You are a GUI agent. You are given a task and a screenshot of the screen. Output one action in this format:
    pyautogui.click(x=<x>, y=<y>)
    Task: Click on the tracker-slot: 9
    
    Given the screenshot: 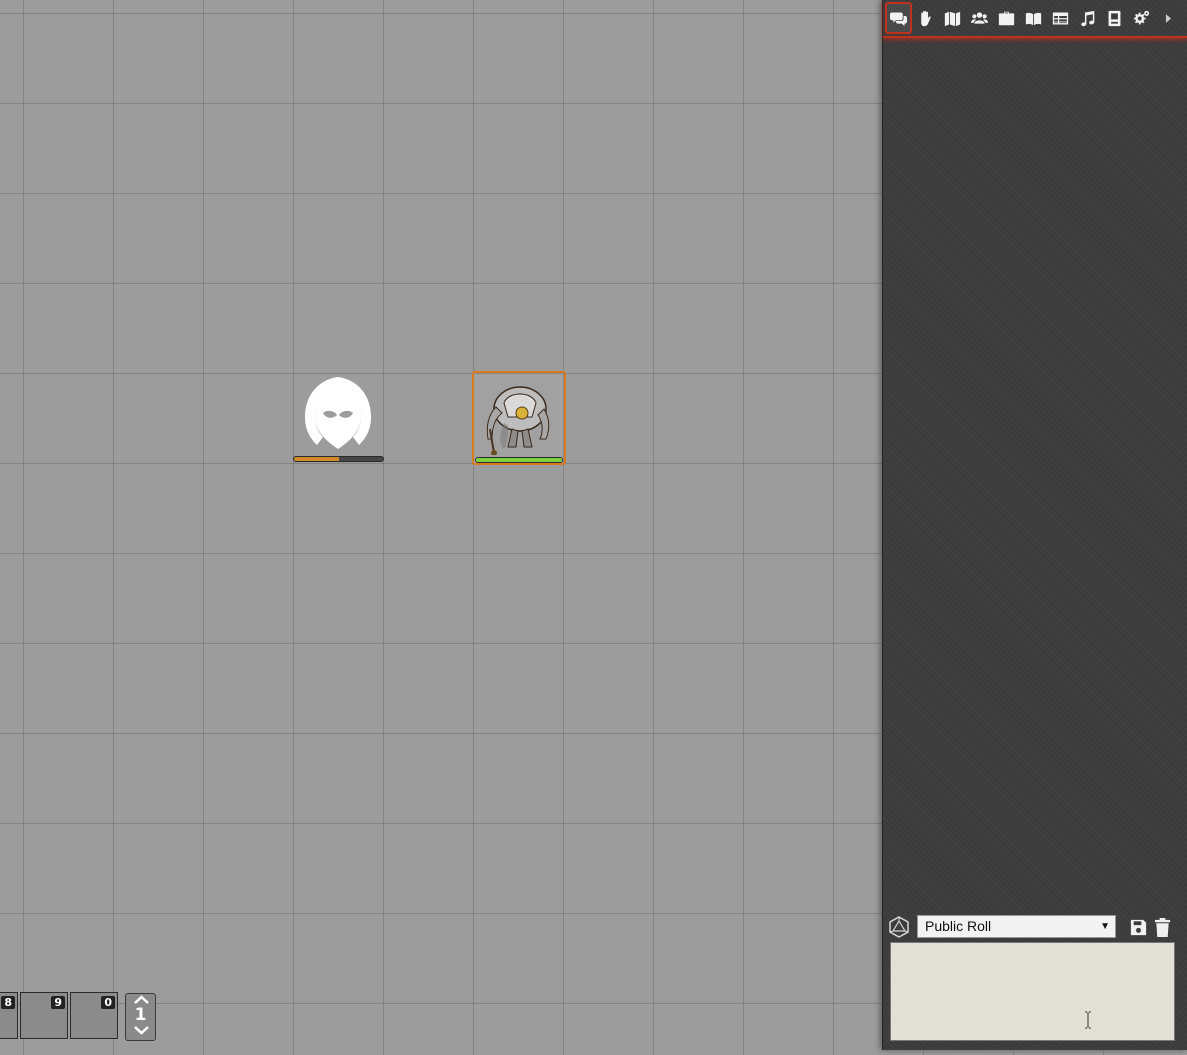 What is the action you would take?
    pyautogui.click(x=44, y=1015)
    